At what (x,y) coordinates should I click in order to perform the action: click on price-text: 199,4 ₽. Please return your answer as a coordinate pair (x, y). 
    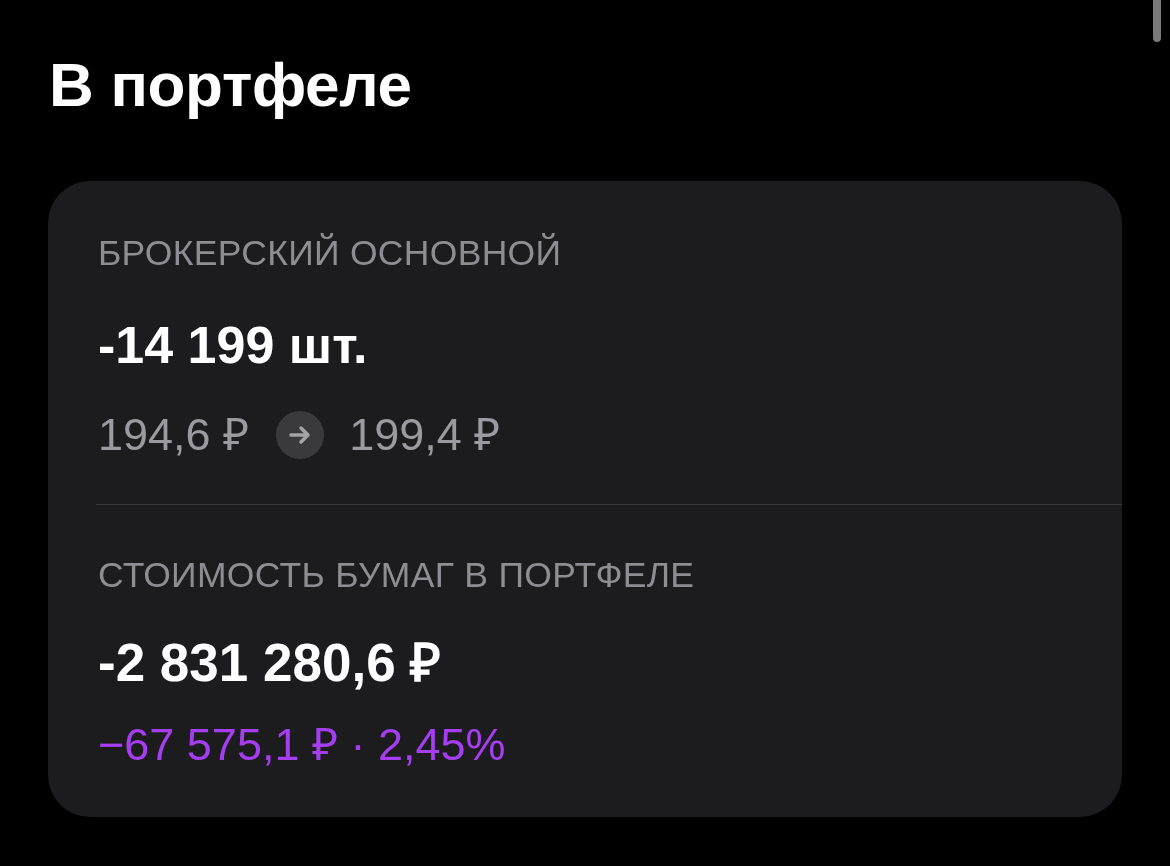
    Looking at the image, I should click on (425, 435).